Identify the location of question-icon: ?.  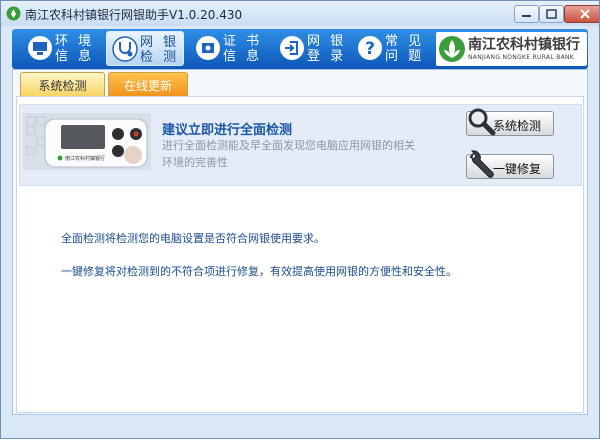
(370, 48).